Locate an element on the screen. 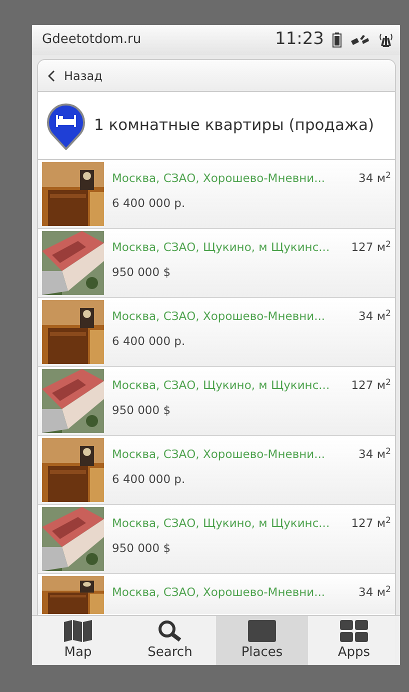  tab: Apps is located at coordinates (354, 640).